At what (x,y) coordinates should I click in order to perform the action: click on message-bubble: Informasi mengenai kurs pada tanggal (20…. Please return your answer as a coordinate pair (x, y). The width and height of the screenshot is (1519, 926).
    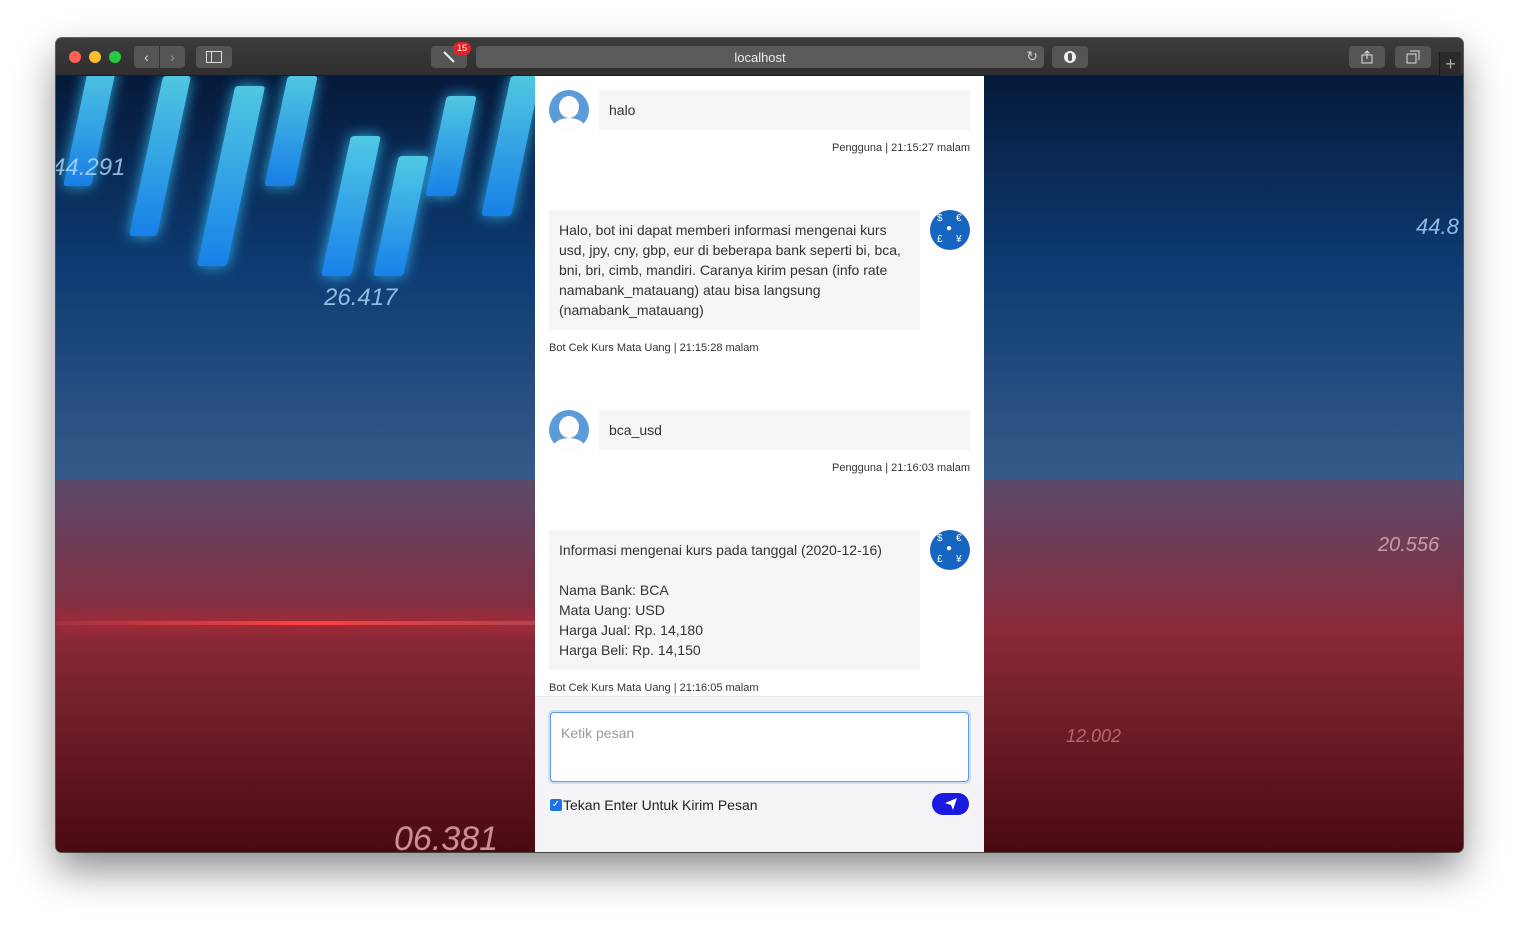
    Looking at the image, I should click on (734, 600).